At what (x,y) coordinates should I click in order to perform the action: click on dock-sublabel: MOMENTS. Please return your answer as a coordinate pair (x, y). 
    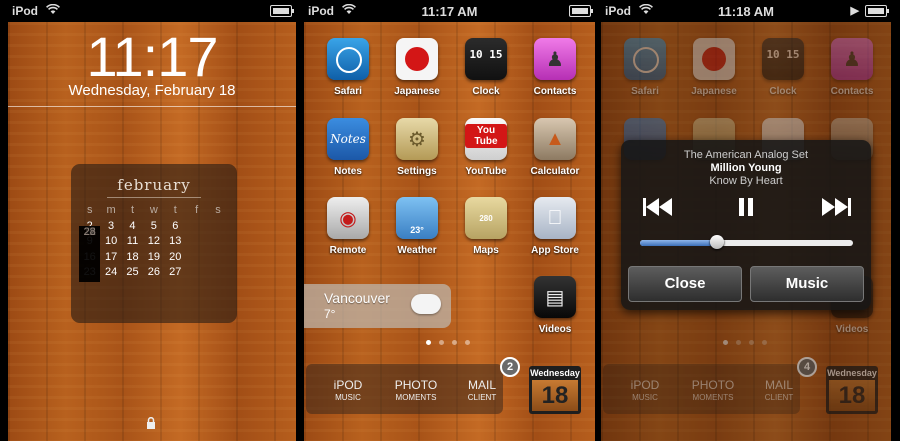
    Looking at the image, I should click on (416, 397).